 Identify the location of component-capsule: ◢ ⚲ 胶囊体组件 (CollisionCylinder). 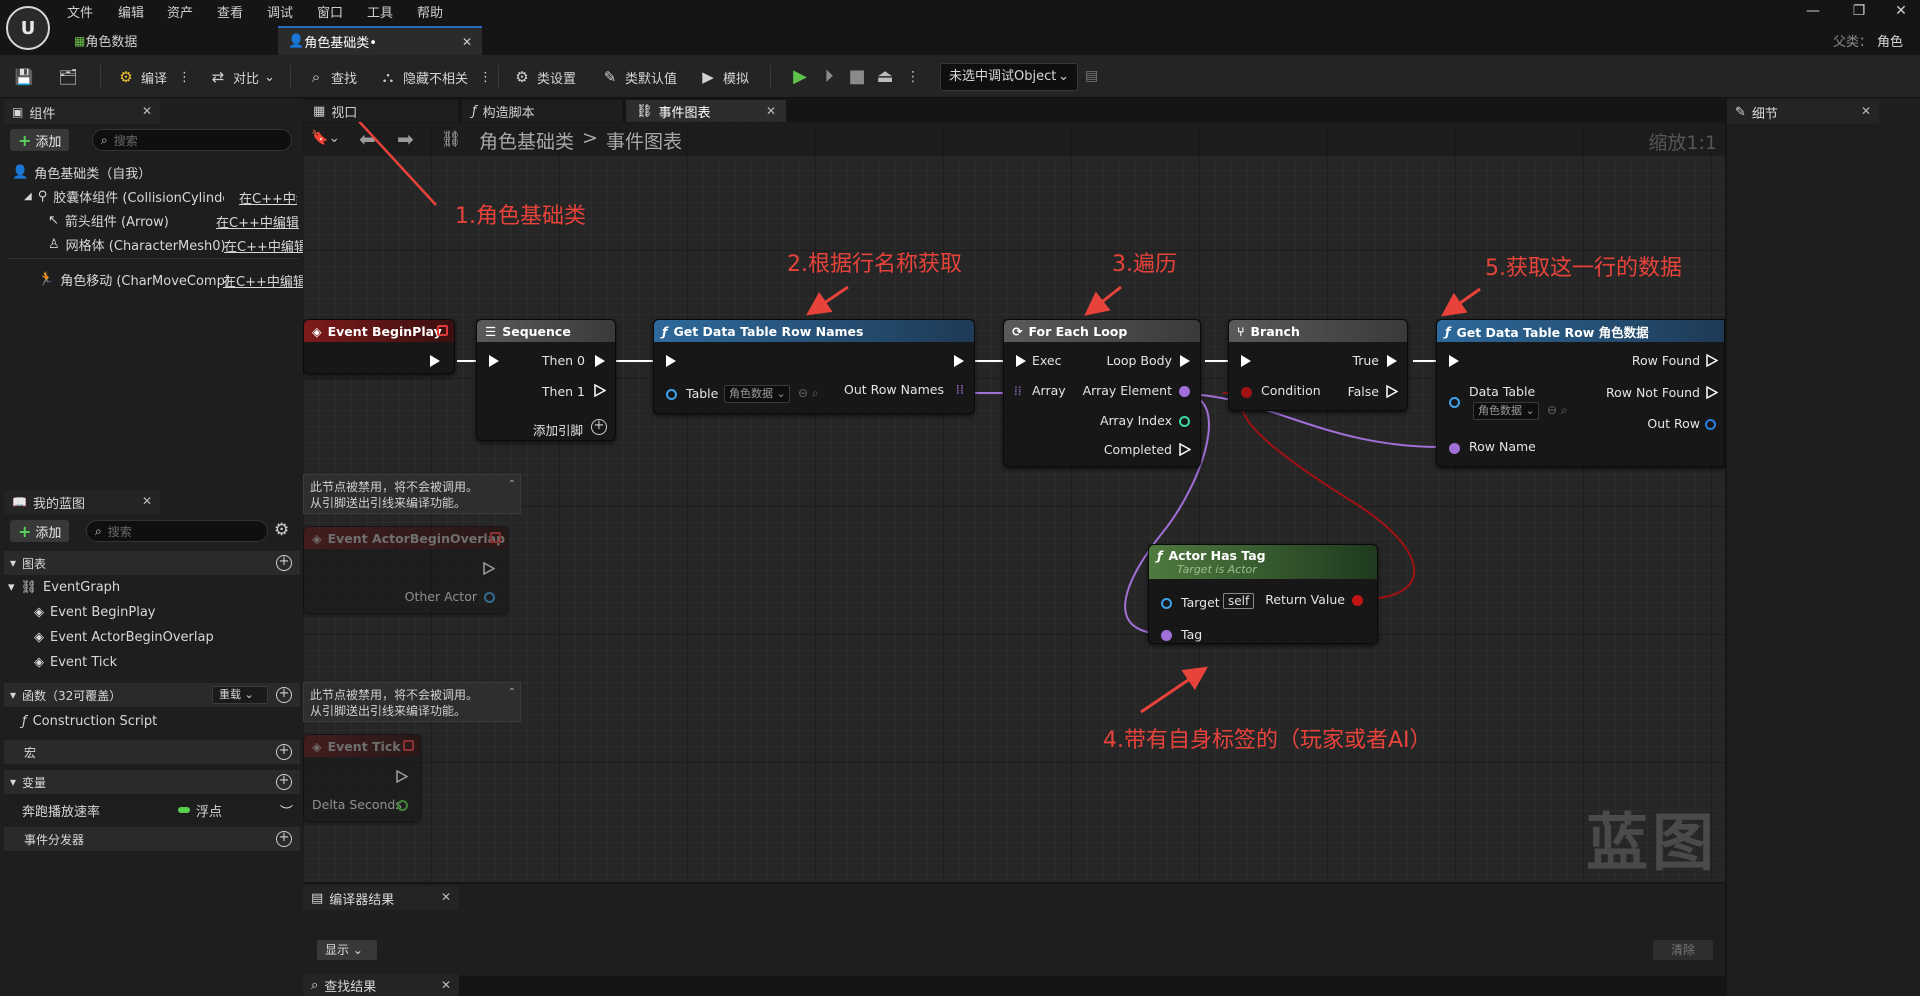
(124, 196).